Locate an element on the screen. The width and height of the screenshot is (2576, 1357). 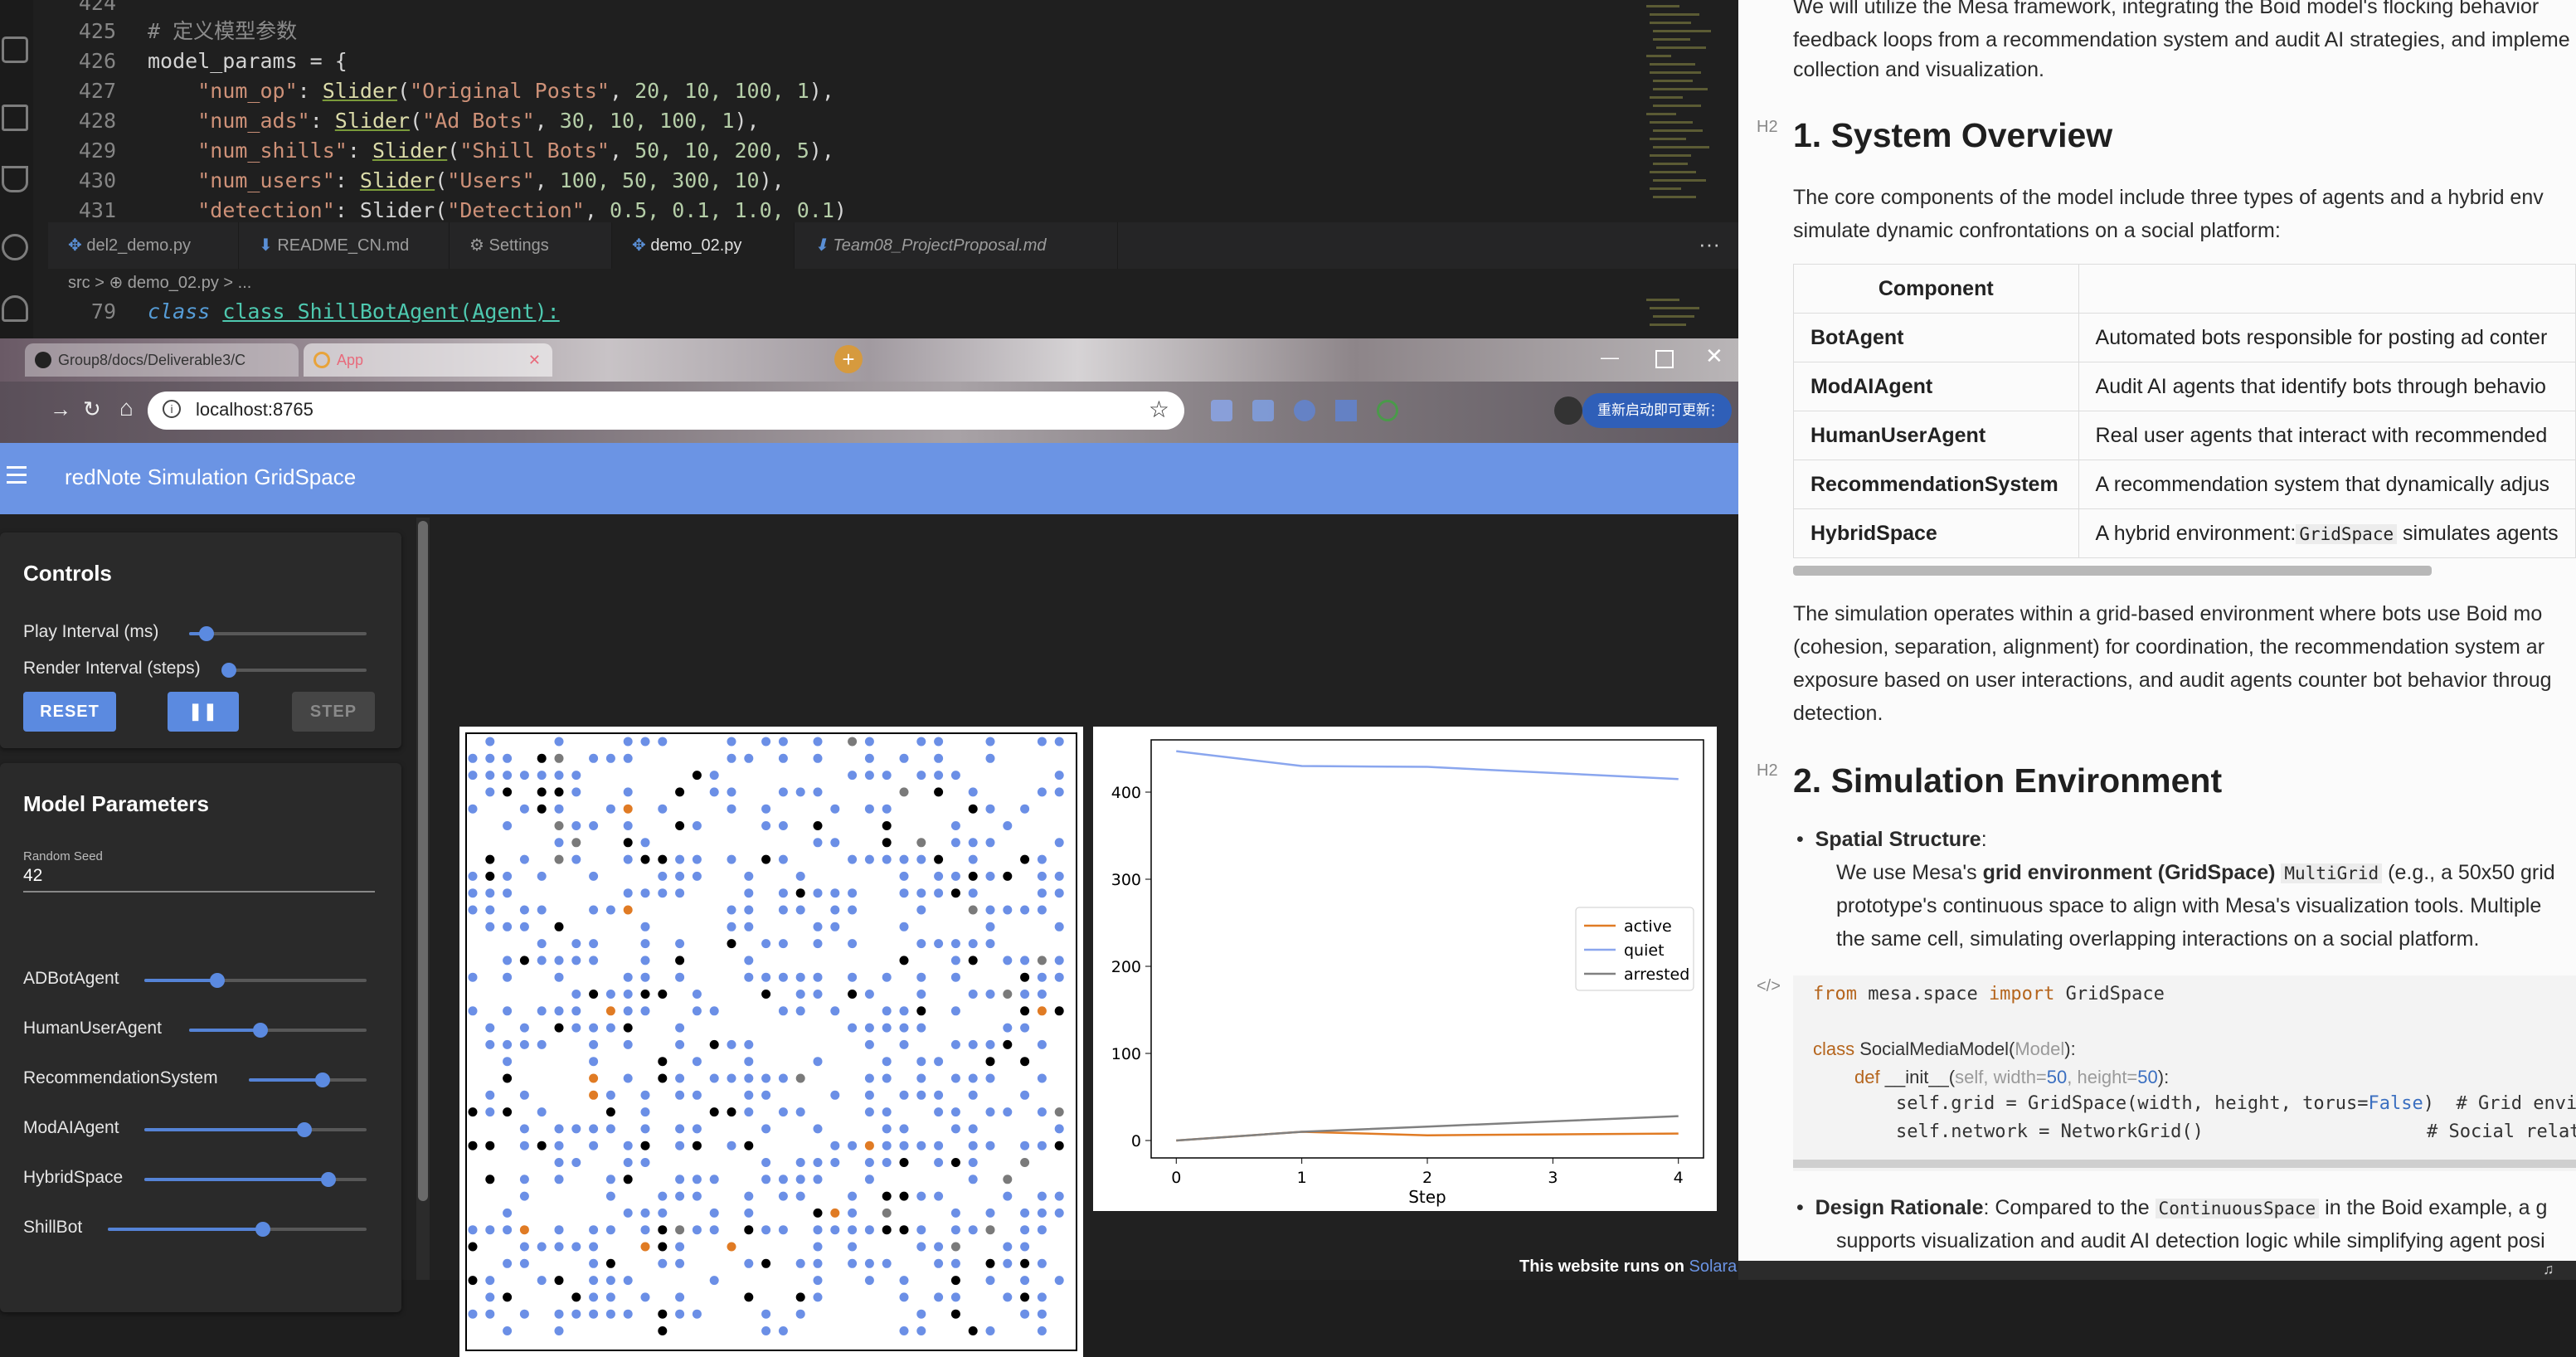
render-interval-slider is located at coordinates (294, 670).